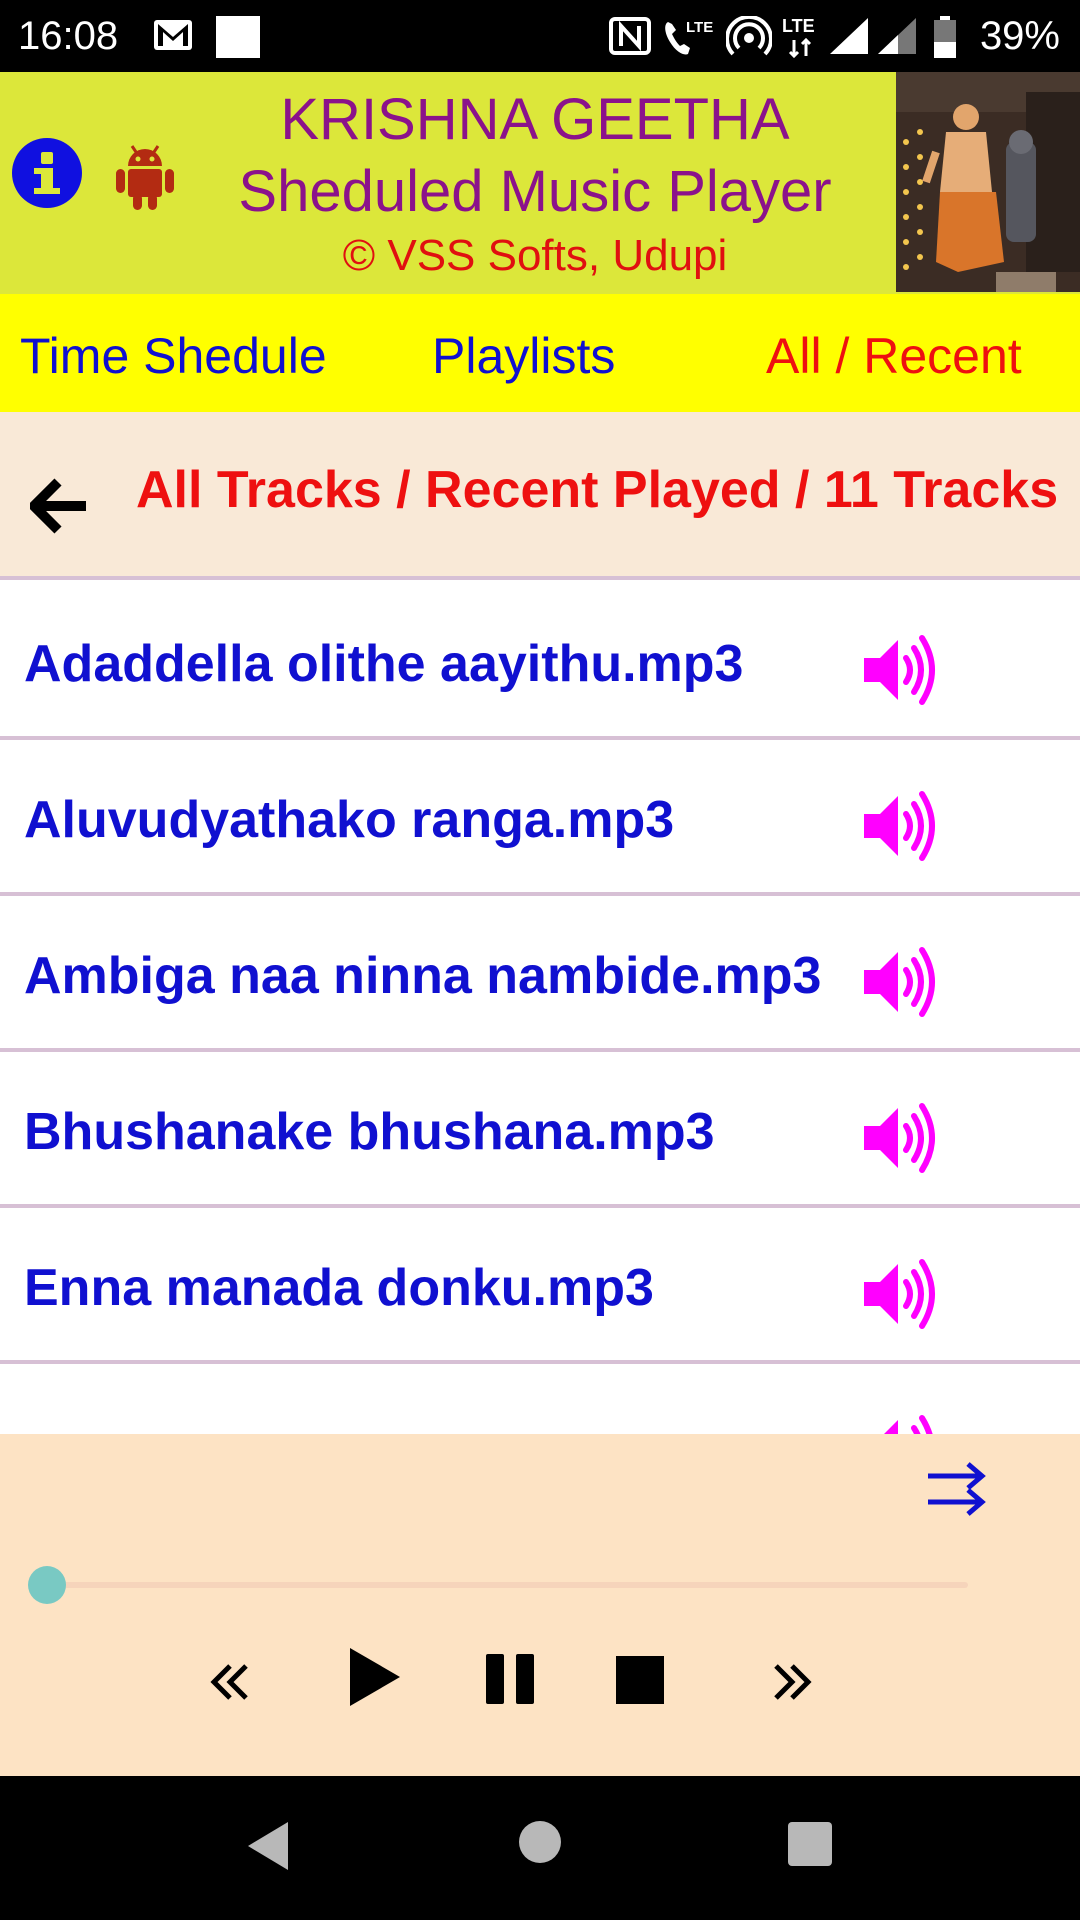  I want to click on track-row: Bhushanake bhushana.mp3, so click(540, 1130).